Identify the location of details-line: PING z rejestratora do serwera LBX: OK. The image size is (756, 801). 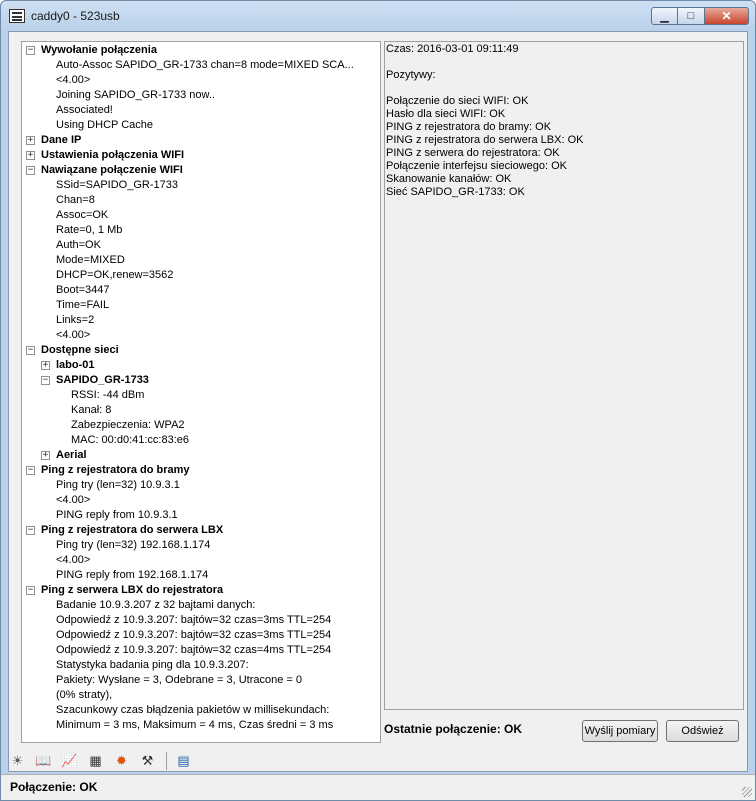
(485, 140).